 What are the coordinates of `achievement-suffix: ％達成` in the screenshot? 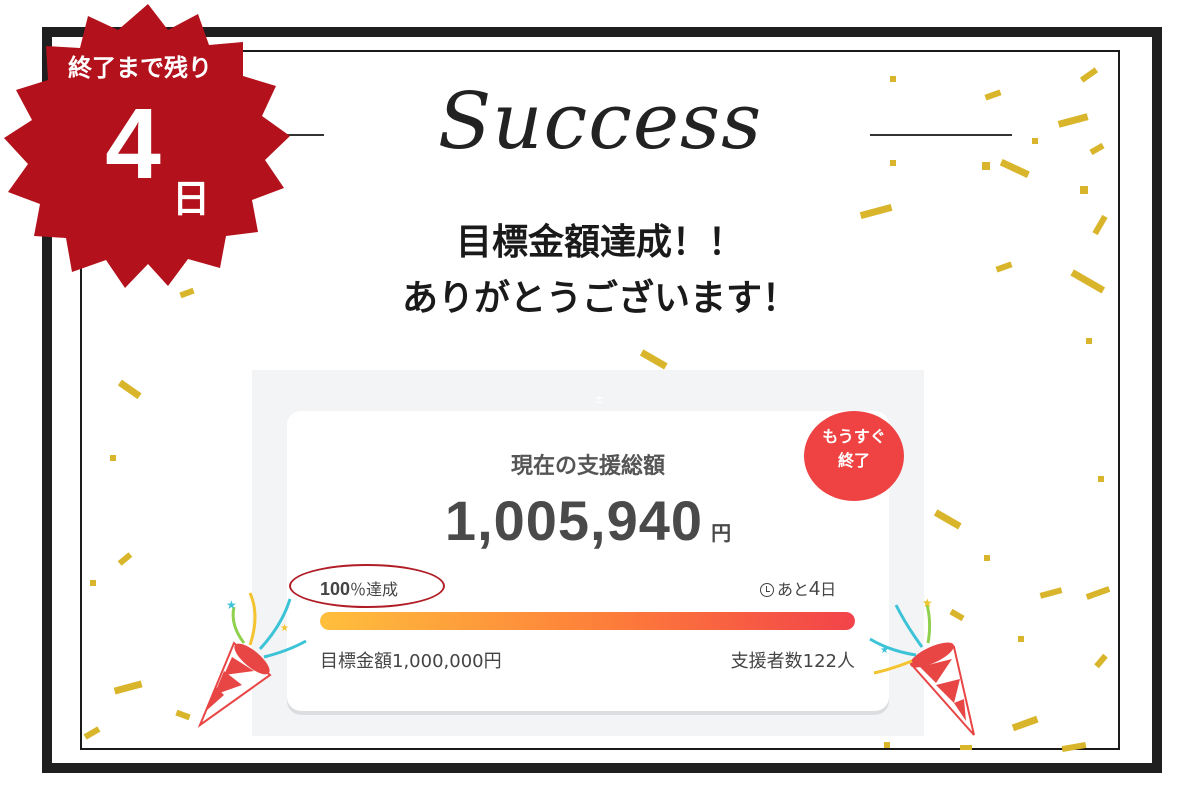 It's located at (374, 589).